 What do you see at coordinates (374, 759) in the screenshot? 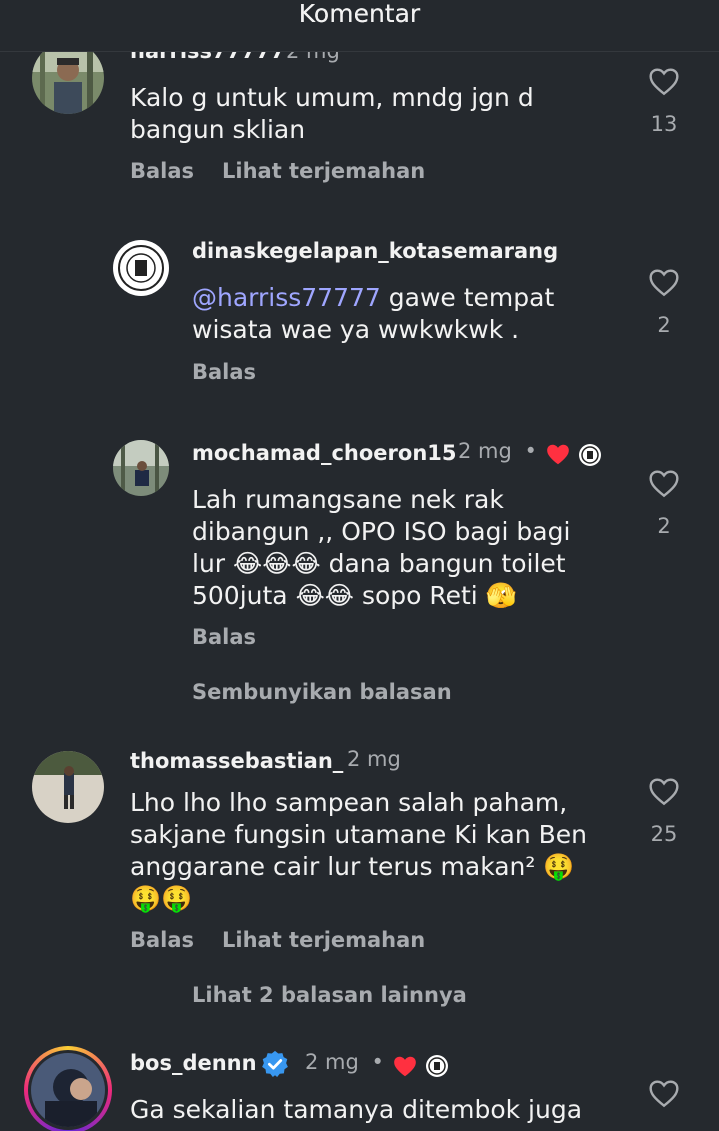
I see `comment-time: 2 mg` at bounding box center [374, 759].